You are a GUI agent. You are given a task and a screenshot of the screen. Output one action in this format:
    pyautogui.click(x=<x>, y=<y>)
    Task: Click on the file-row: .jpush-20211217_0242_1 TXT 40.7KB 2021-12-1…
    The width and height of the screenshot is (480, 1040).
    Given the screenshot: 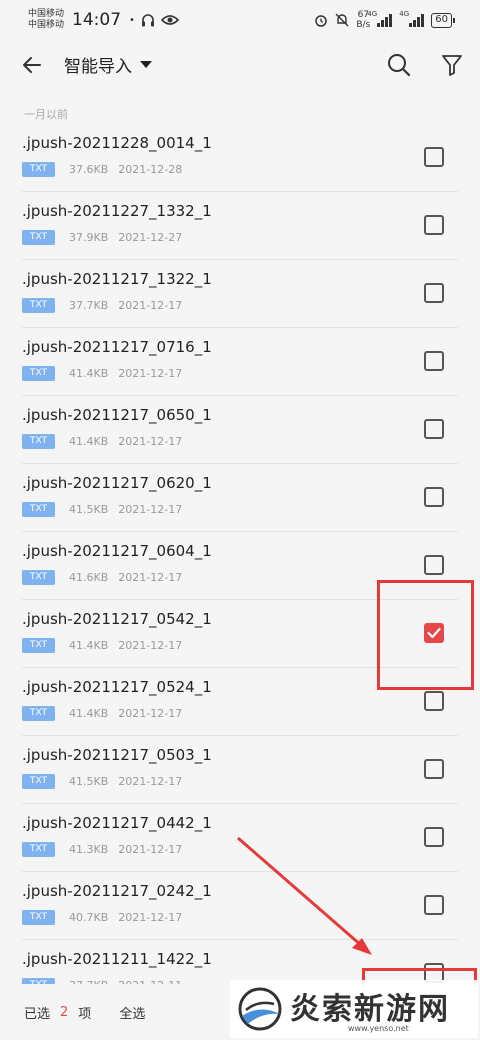 What is the action you would take?
    pyautogui.click(x=240, y=906)
    